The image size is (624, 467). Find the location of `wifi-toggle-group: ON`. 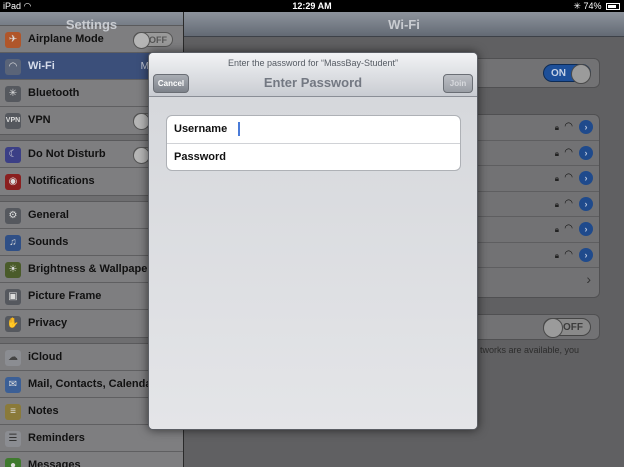

wifi-toggle-group: ON is located at coordinates (532, 73).